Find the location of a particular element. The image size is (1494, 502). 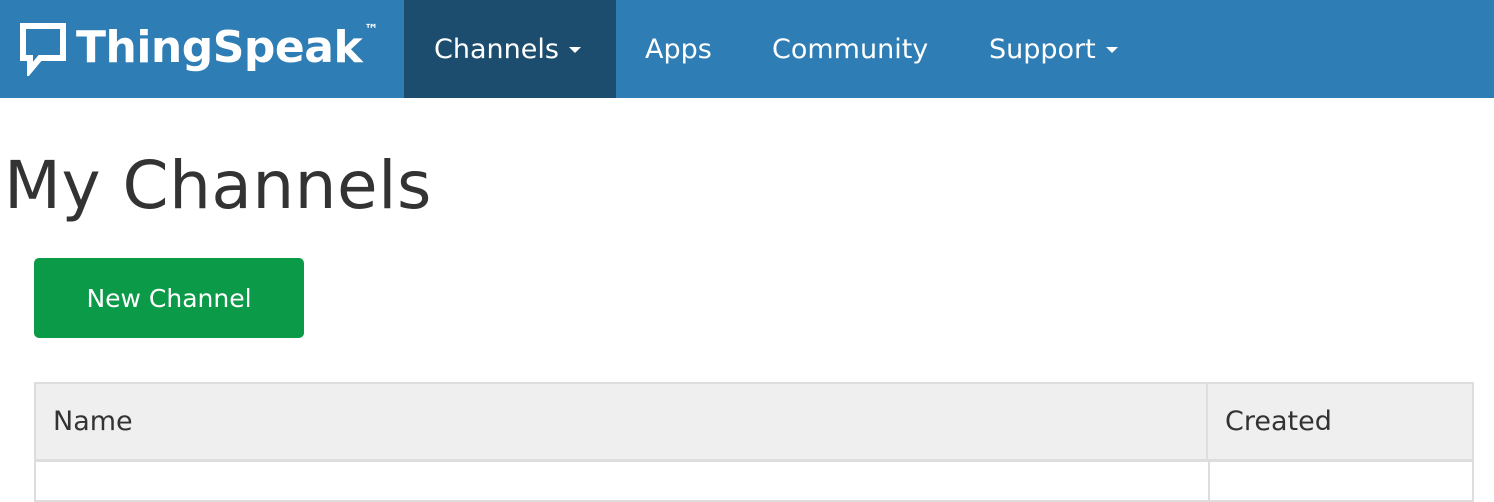

nav-community: Community is located at coordinates (850, 49).